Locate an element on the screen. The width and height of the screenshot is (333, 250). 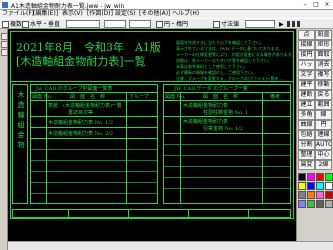
command-button: 包絡 is located at coordinates (306, 135).